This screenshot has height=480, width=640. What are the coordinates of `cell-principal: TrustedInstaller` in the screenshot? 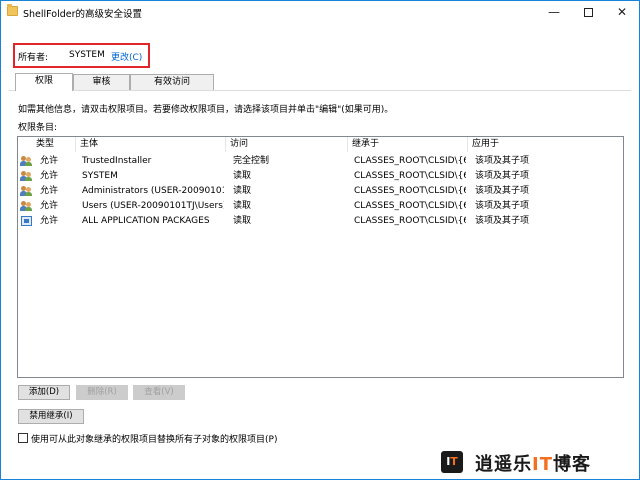 It's located at (117, 161).